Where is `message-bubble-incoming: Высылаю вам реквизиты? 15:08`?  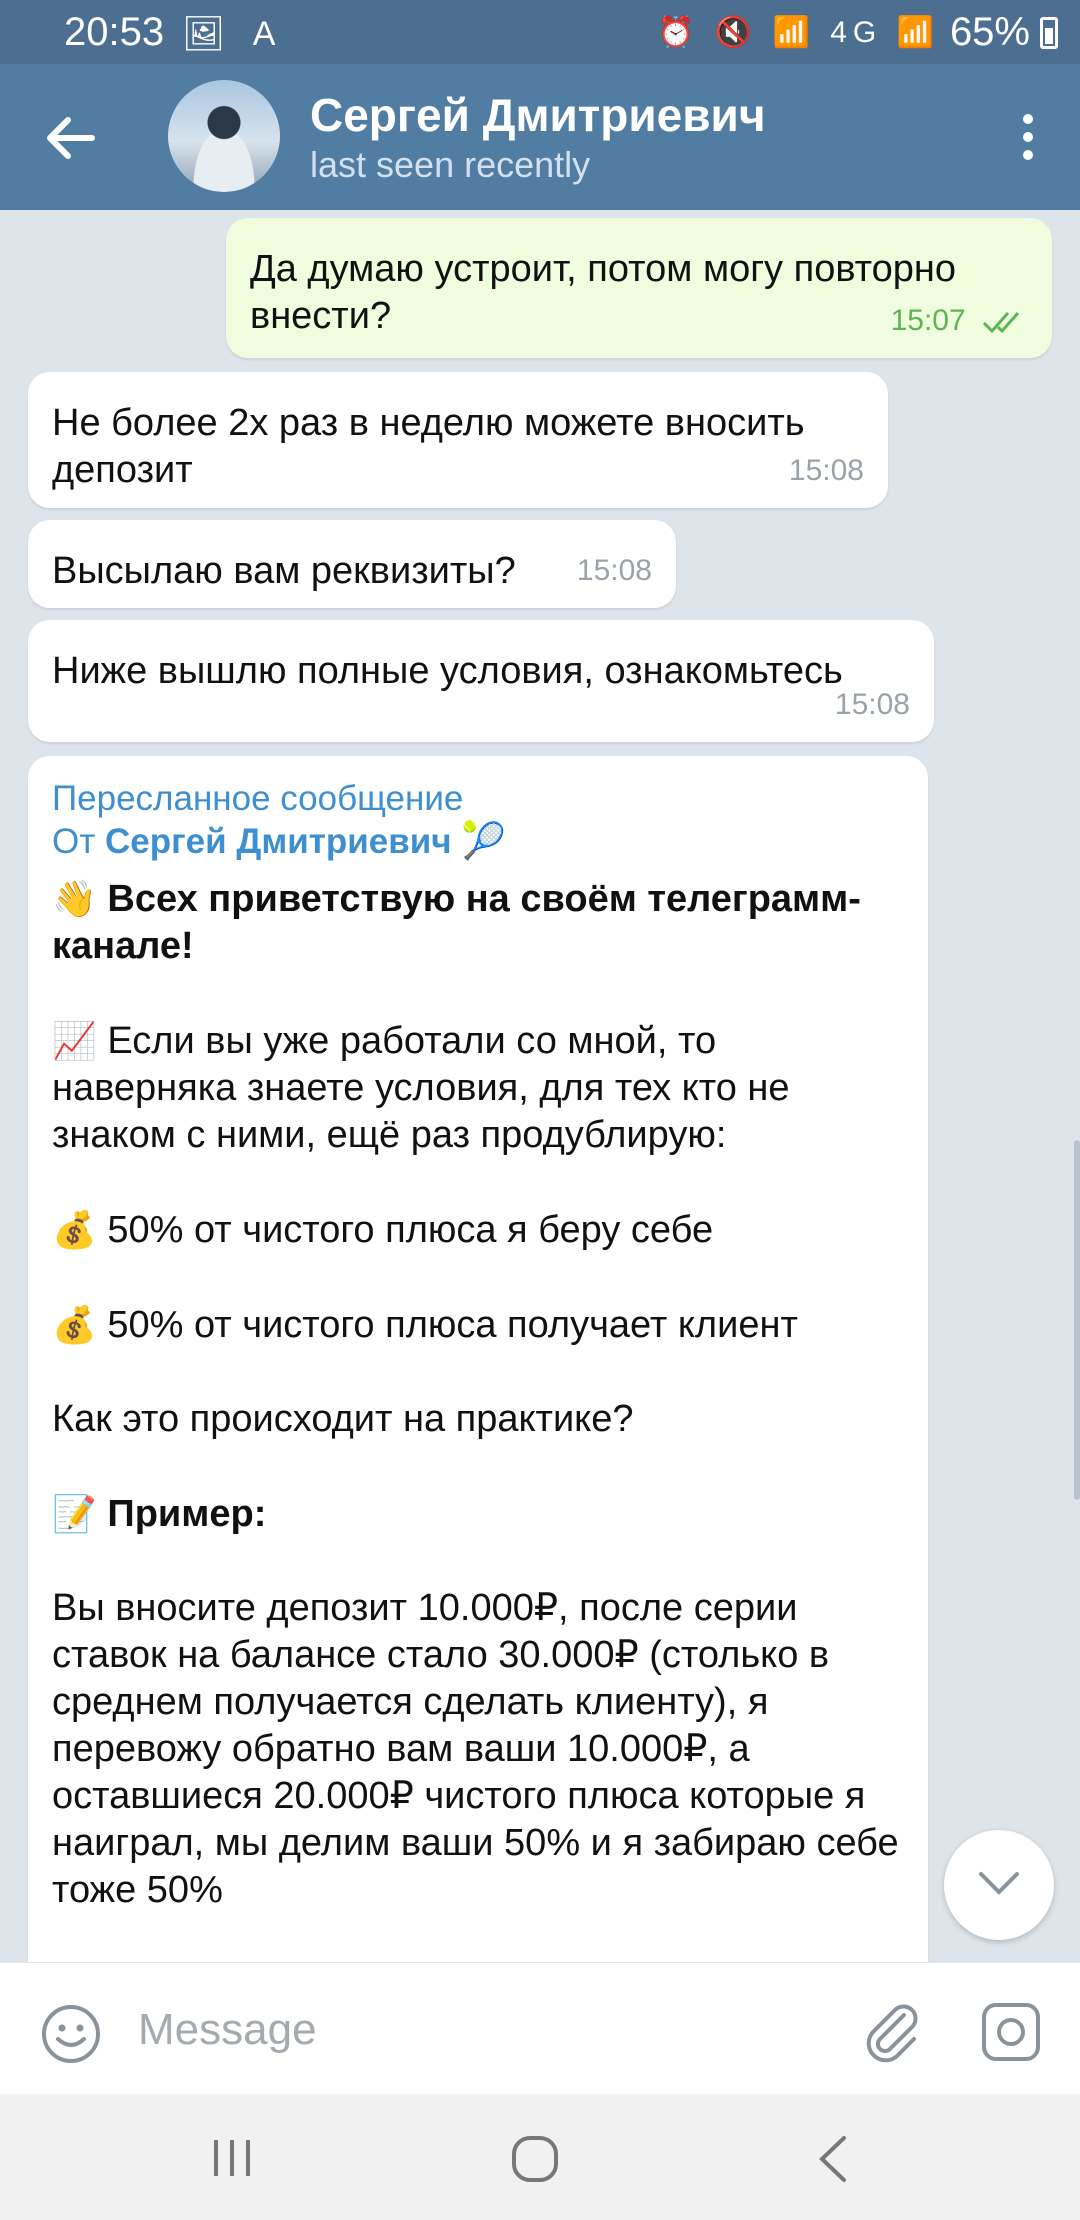 message-bubble-incoming: Высылаю вам реквизиты? 15:08 is located at coordinates (352, 564).